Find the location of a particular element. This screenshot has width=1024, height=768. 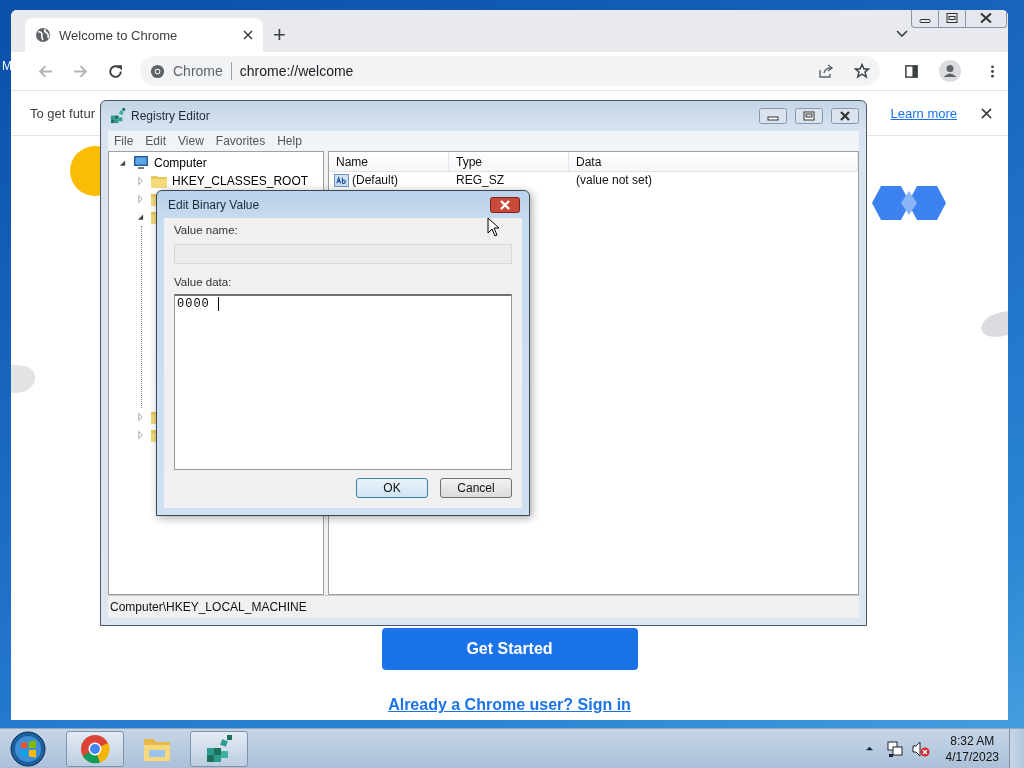

sign-in-link: Already a Chrome user? Sign in is located at coordinates (509, 705).